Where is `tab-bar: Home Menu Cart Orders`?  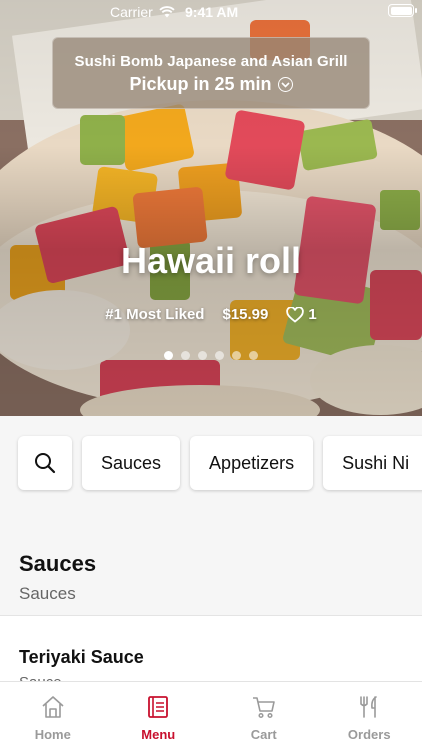 tab-bar: Home Menu Cart Orders is located at coordinates (211, 715).